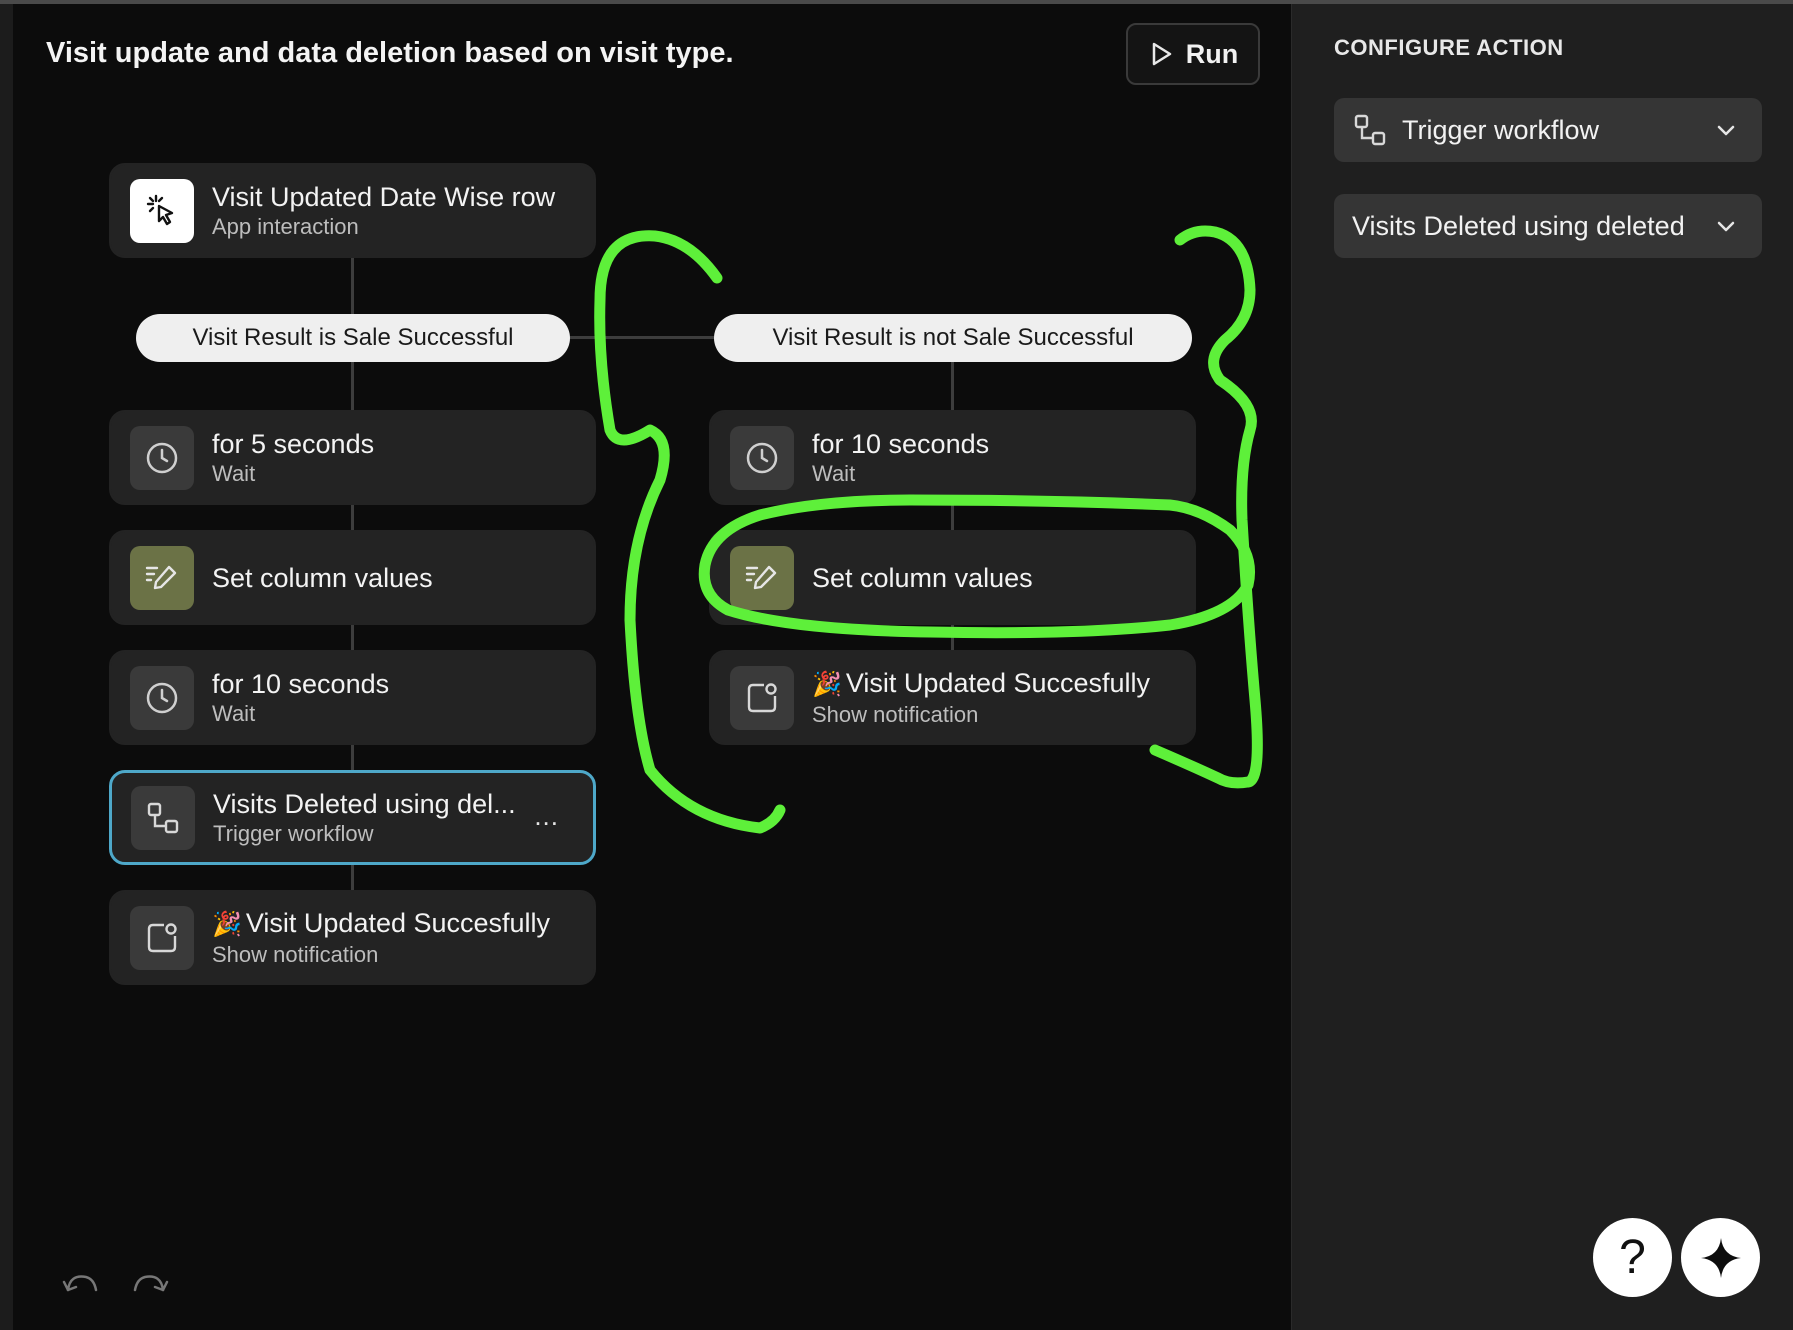 The width and height of the screenshot is (1793, 1330). I want to click on sparkle-icon, so click(1720, 1257).